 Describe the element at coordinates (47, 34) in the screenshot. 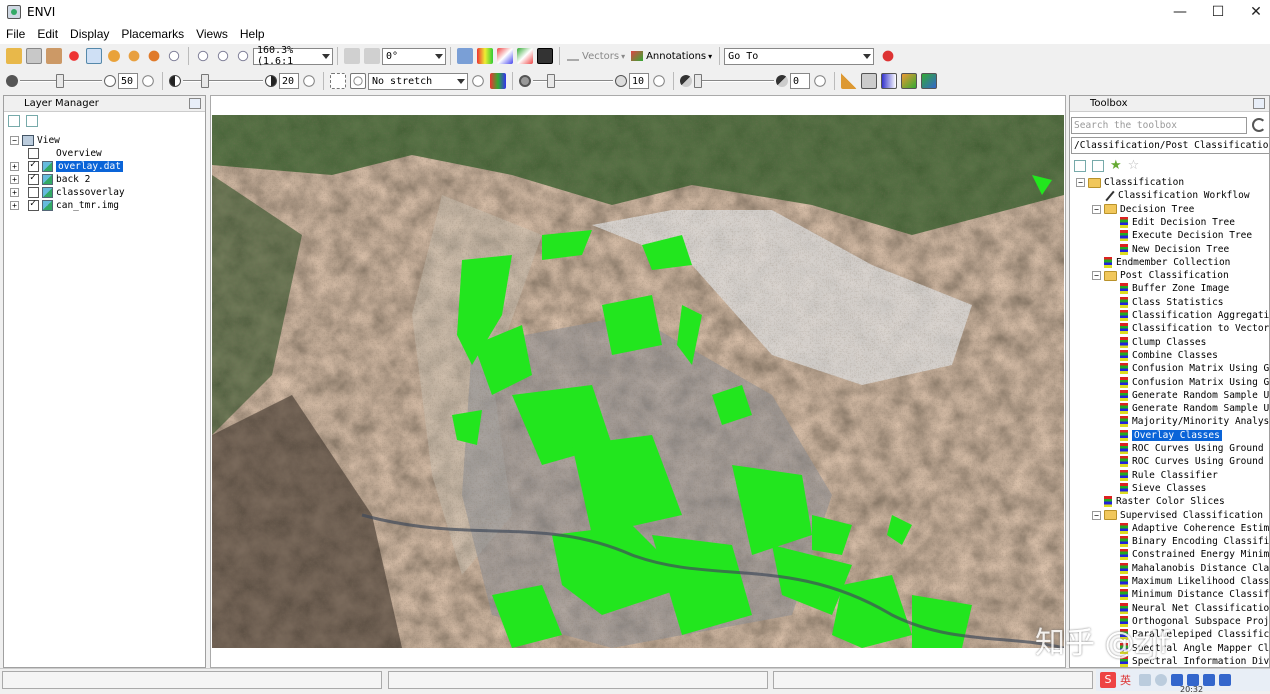

I see `menu-edit: Edit` at that location.